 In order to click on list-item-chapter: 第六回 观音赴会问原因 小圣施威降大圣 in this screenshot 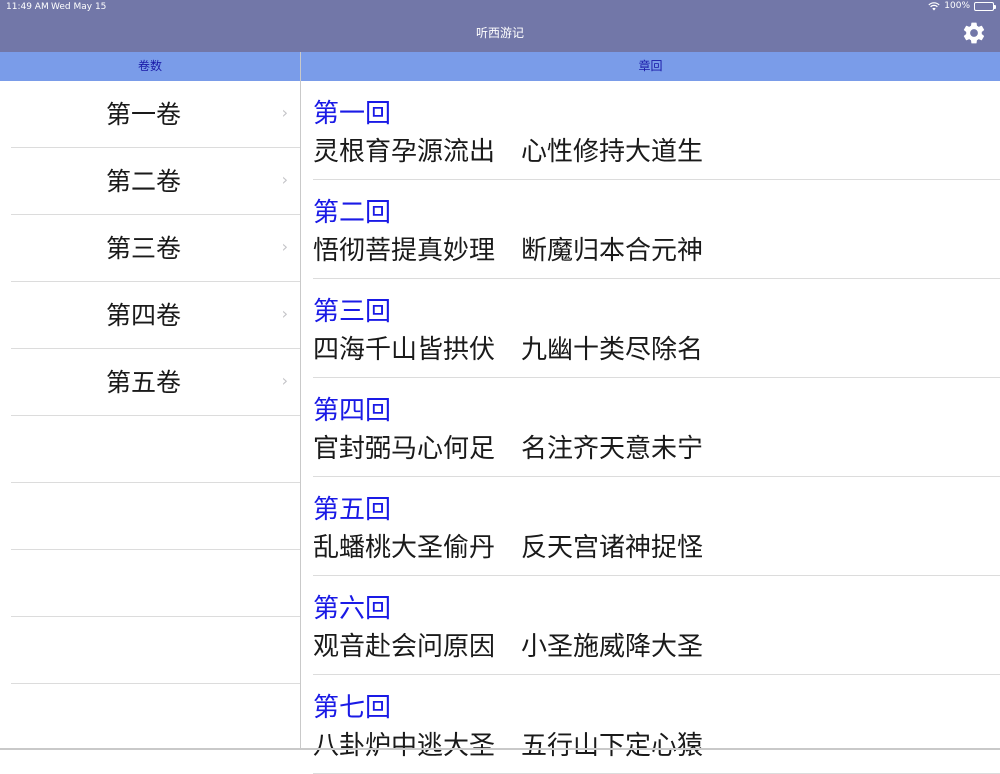, I will do `click(656, 625)`.